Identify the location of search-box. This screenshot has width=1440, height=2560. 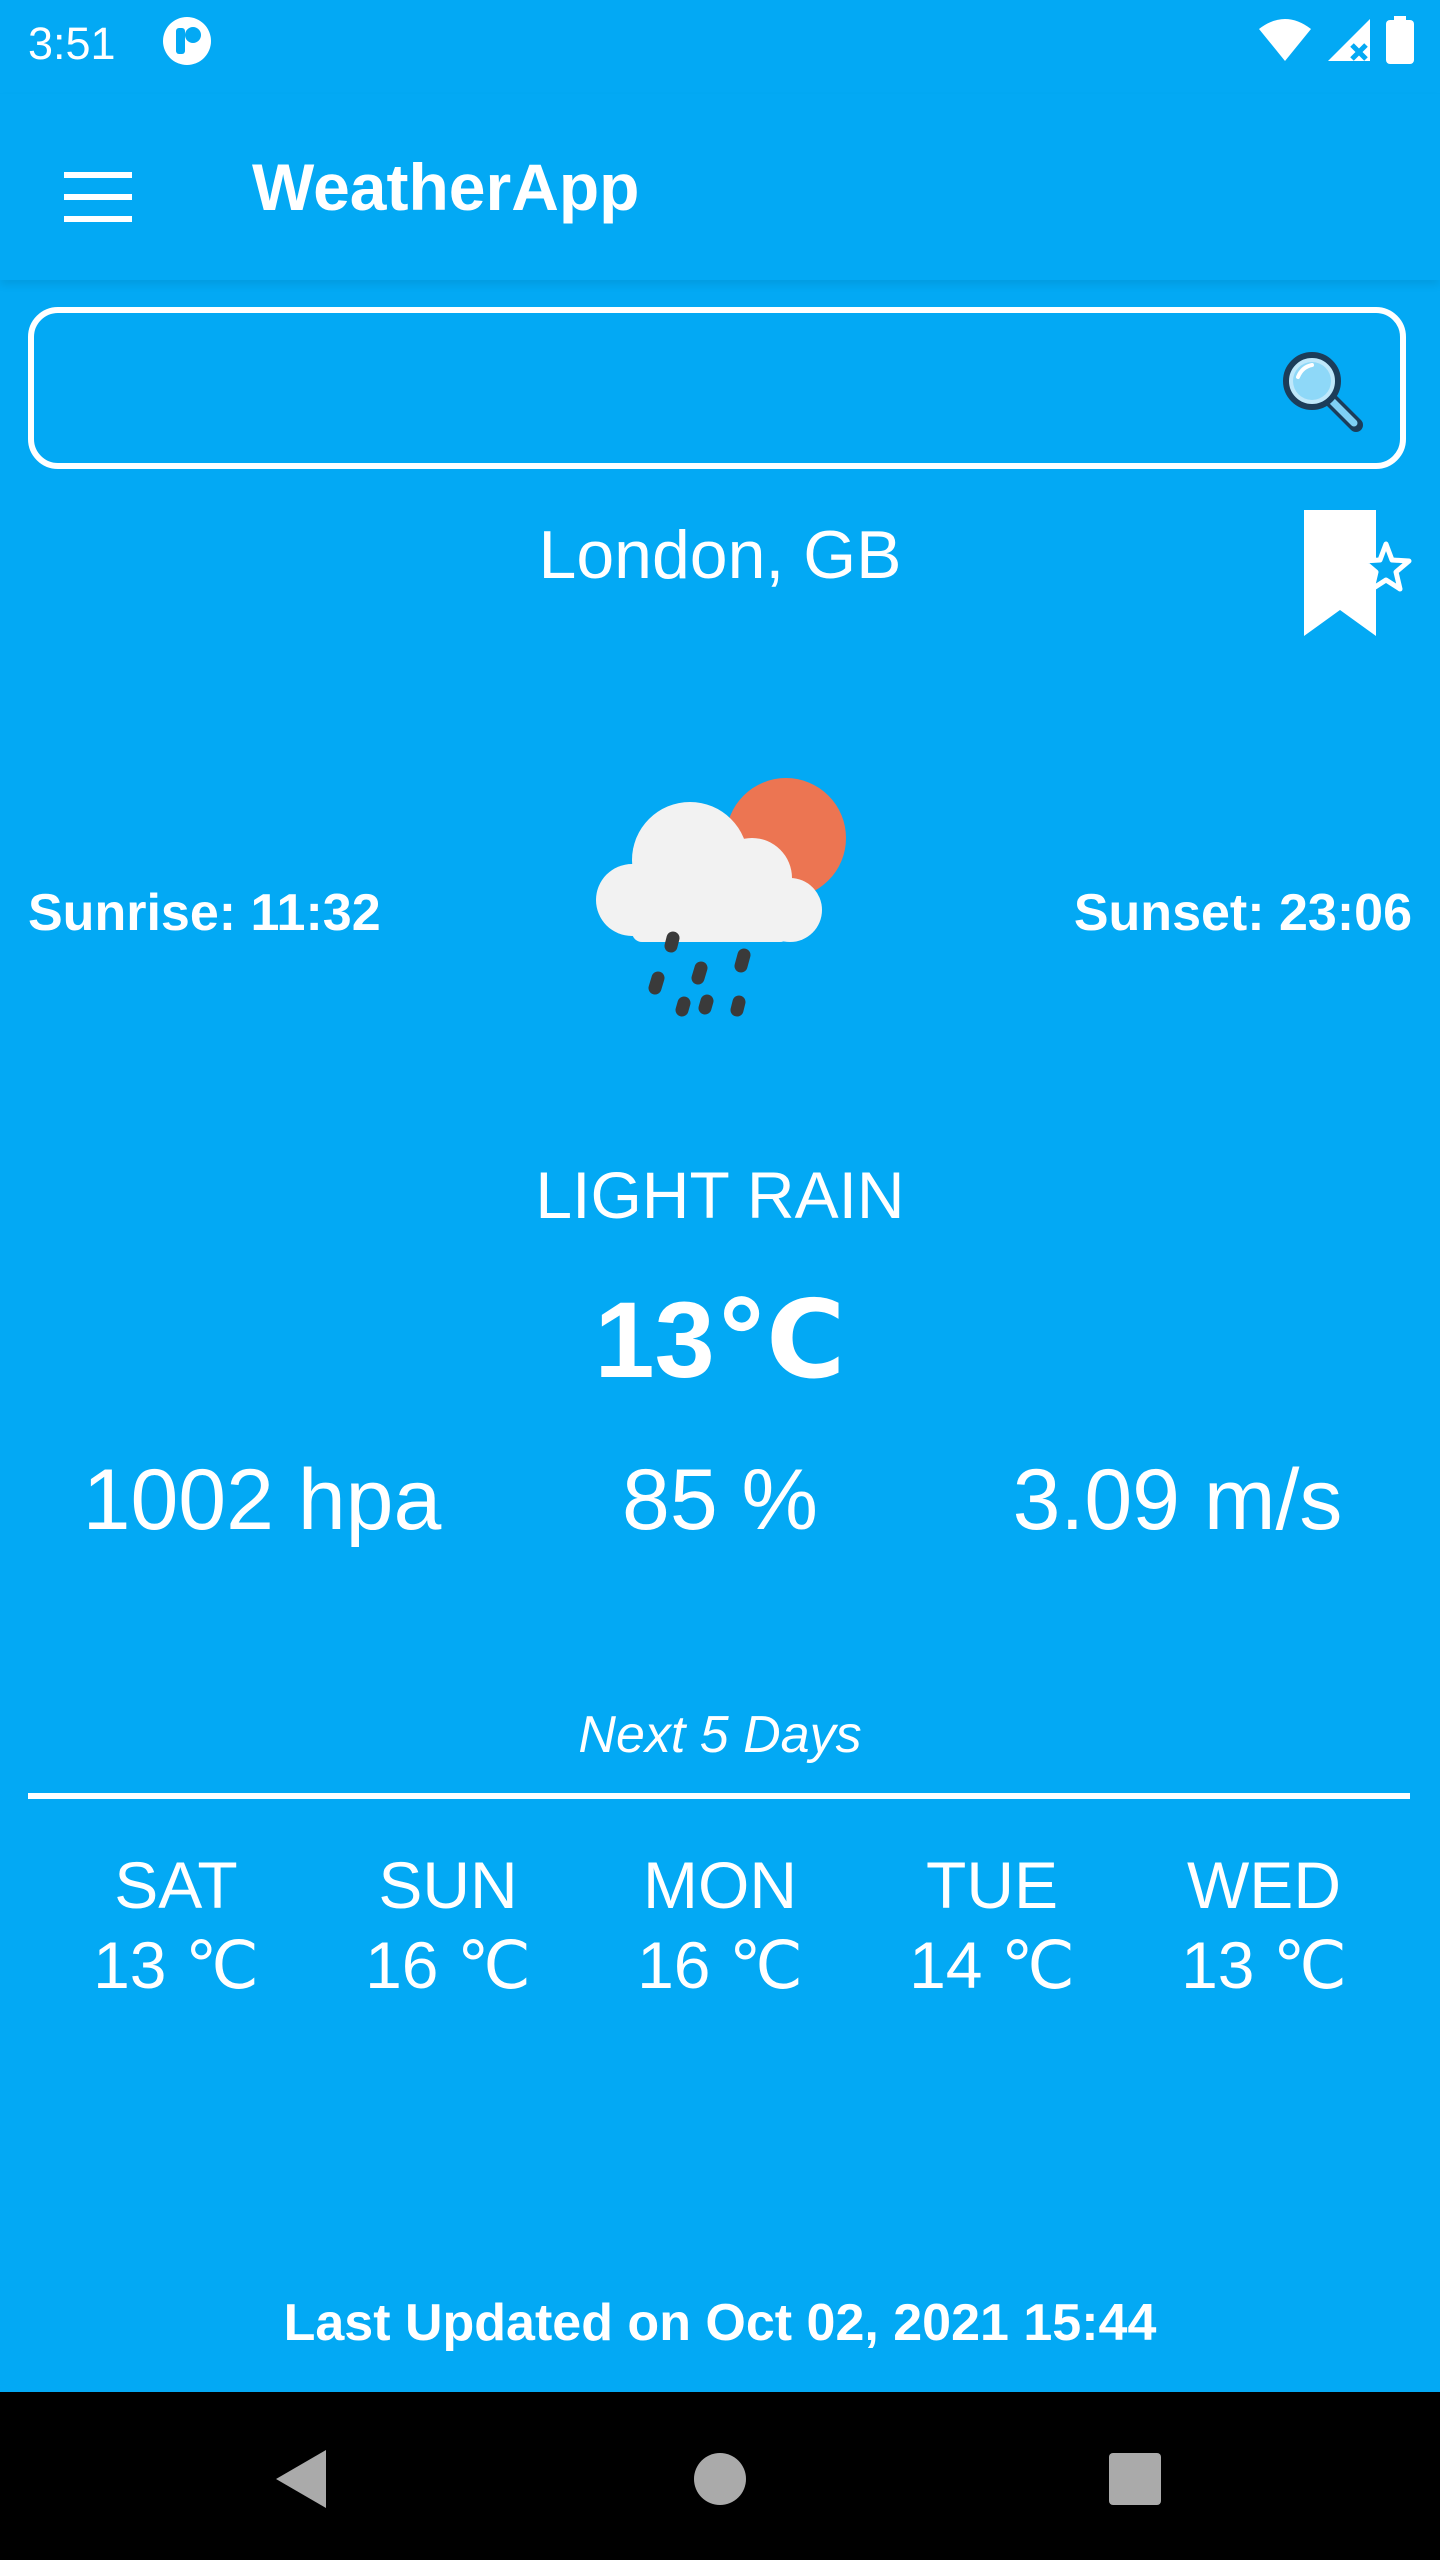
(717, 388).